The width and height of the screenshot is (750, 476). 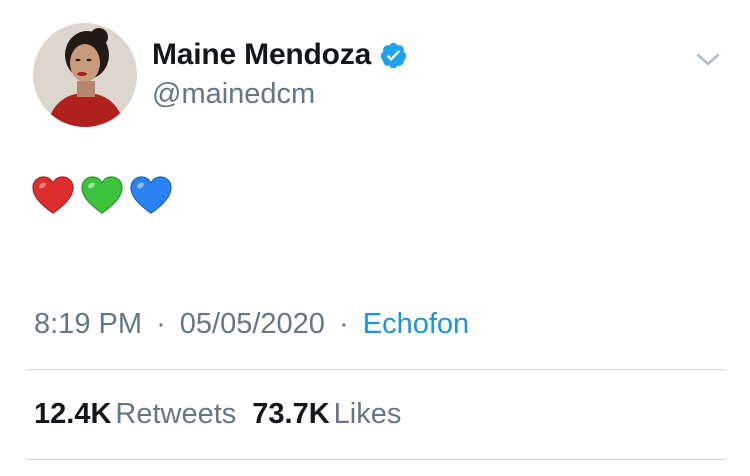 I want to click on tweet-stats: 12.4K Retweets 73.7K Likes, so click(x=217, y=414).